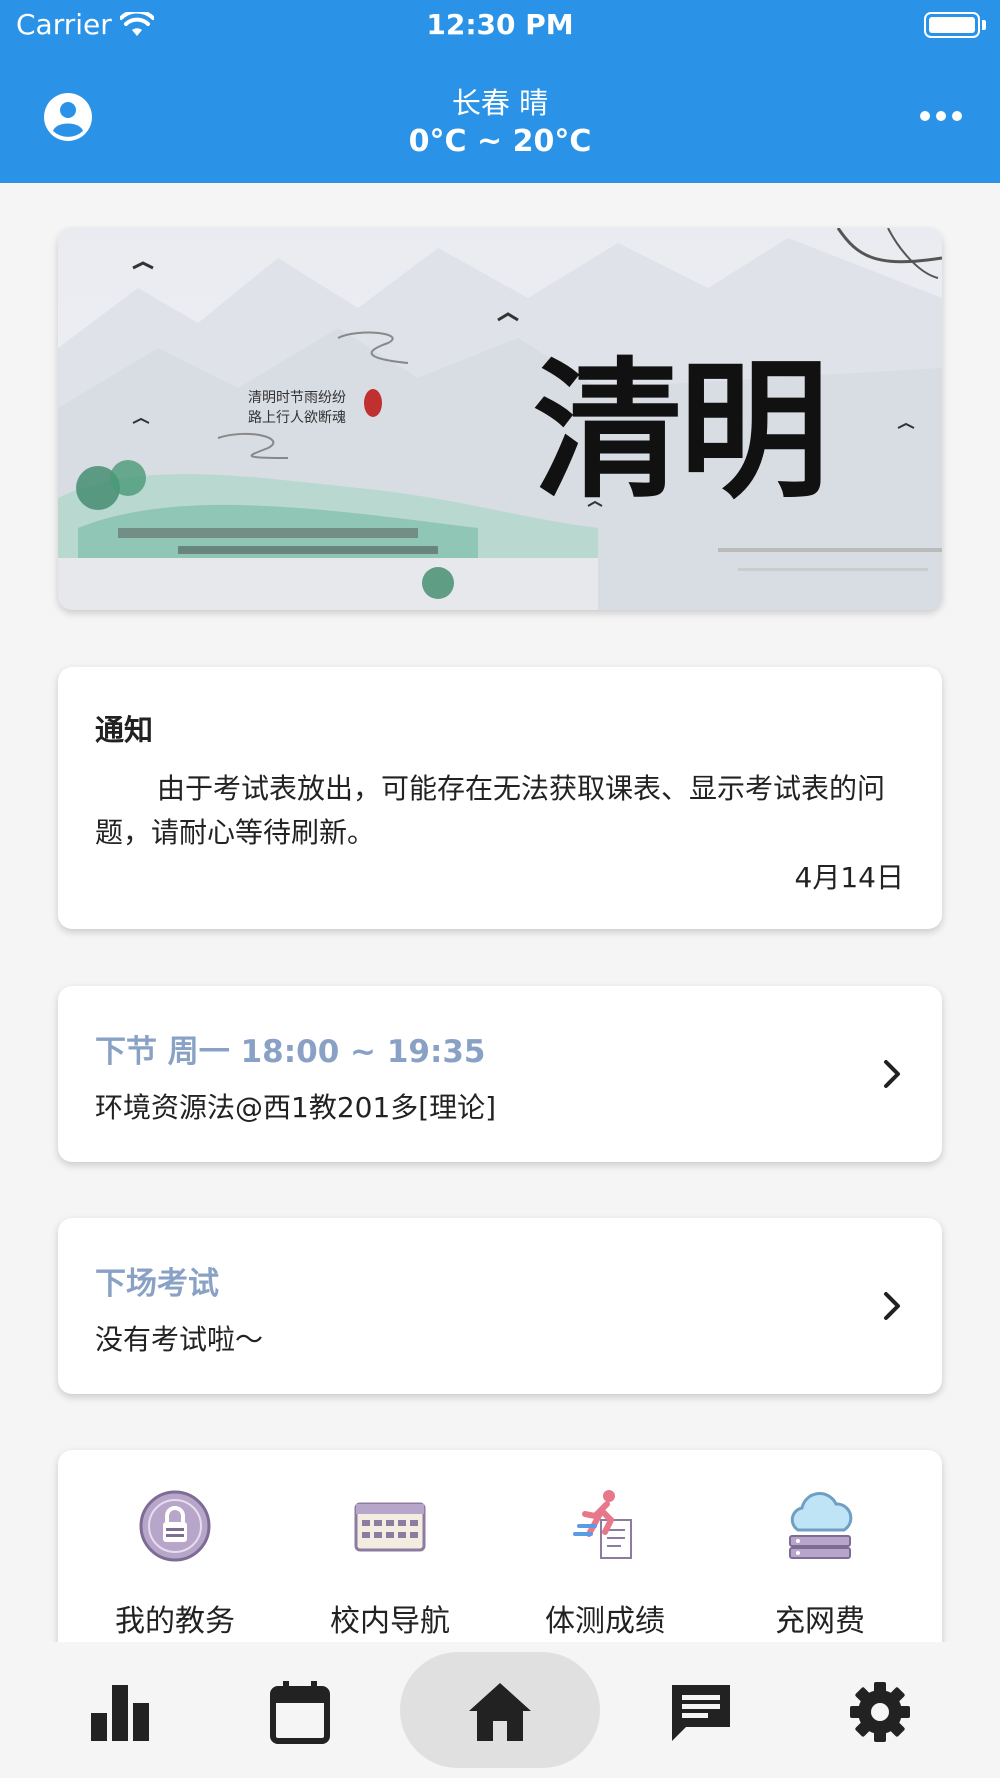 The width and height of the screenshot is (1000, 1778). Describe the element at coordinates (120, 1712) in the screenshot. I see `bar-chart-icon` at that location.